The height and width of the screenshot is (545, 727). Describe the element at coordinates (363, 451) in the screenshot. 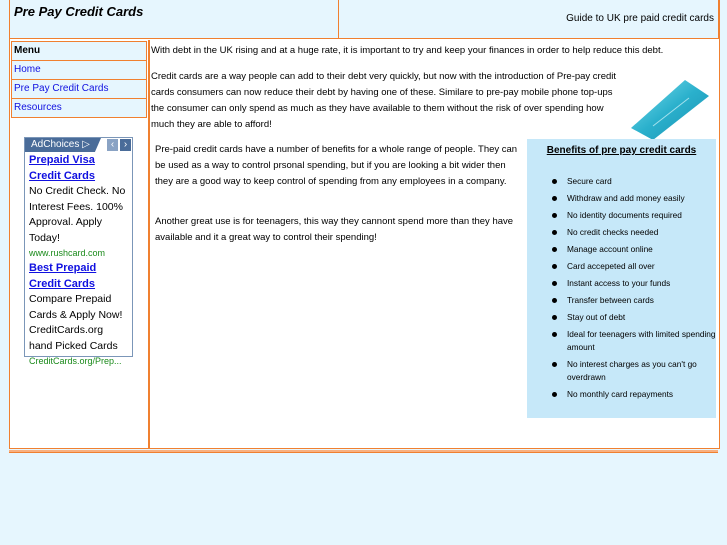

I see `footer-divider` at that location.